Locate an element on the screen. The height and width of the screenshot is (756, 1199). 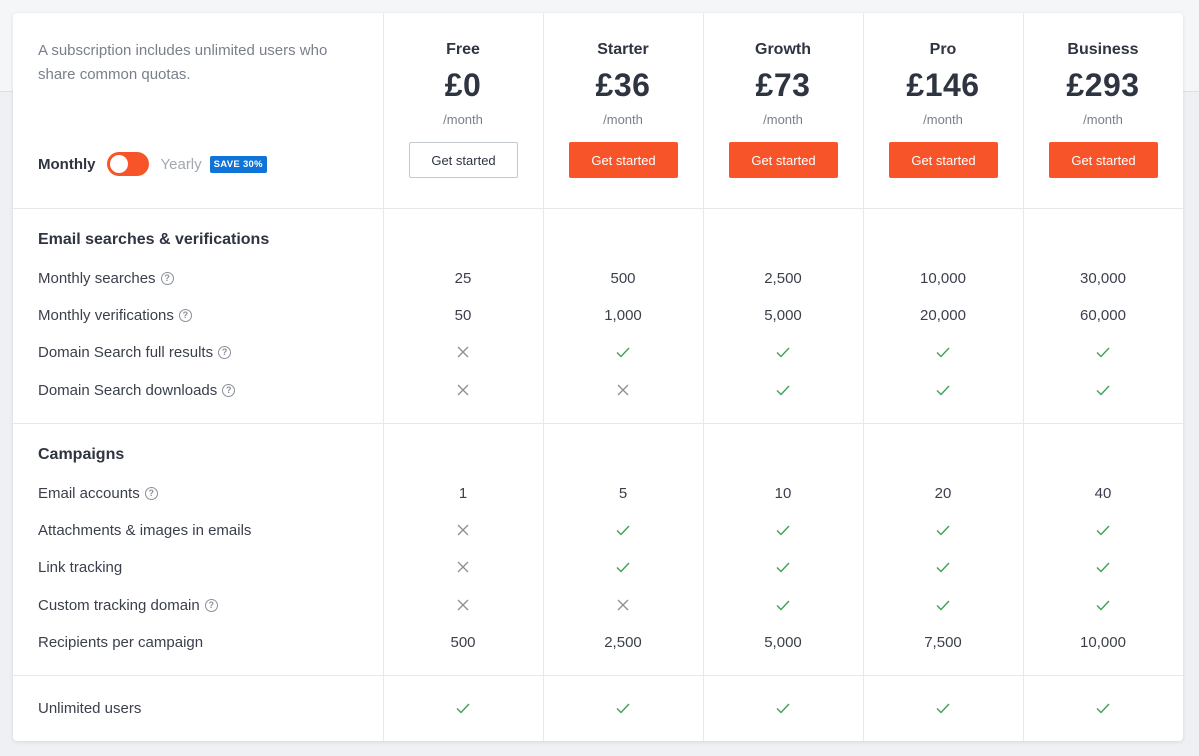
plan-business: Business £293/month Get started is located at coordinates (1103, 110).